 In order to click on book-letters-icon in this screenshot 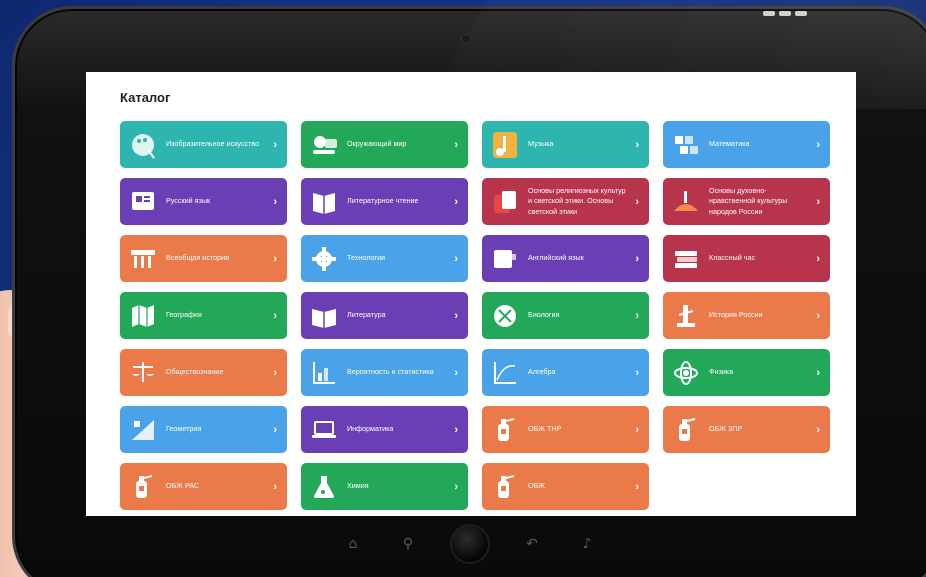, I will do `click(143, 202)`.